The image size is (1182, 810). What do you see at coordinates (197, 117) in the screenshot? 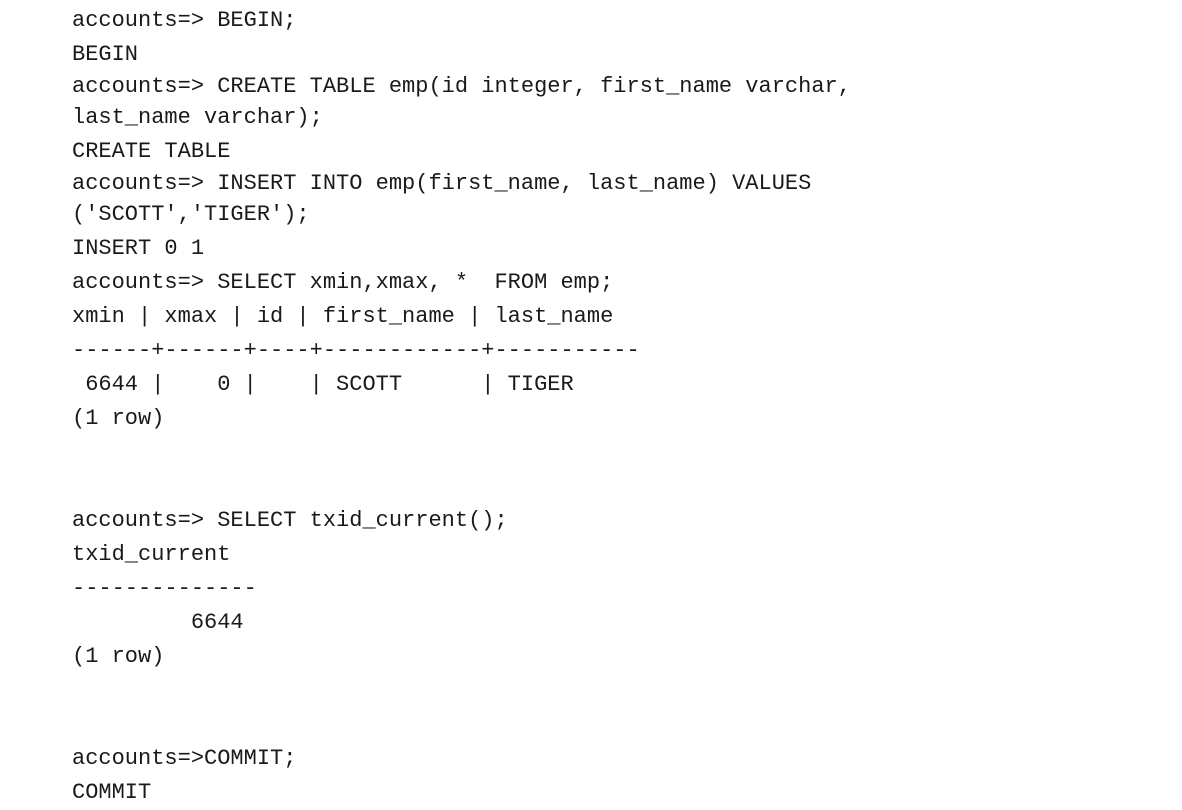
I see `prompt-line-create-table-cont: last_name varchar);` at bounding box center [197, 117].